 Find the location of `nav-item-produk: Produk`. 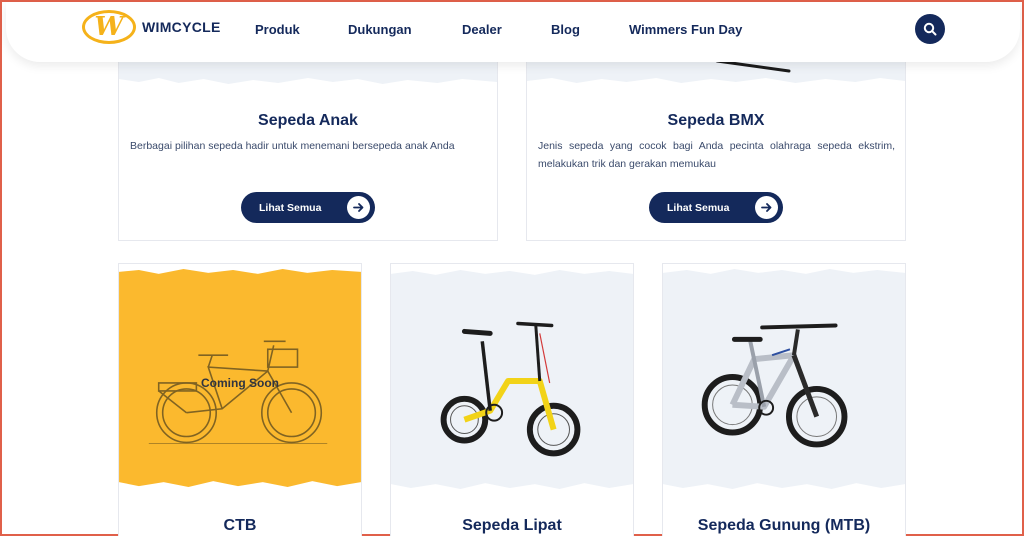

nav-item-produk: Produk is located at coordinates (277, 29).